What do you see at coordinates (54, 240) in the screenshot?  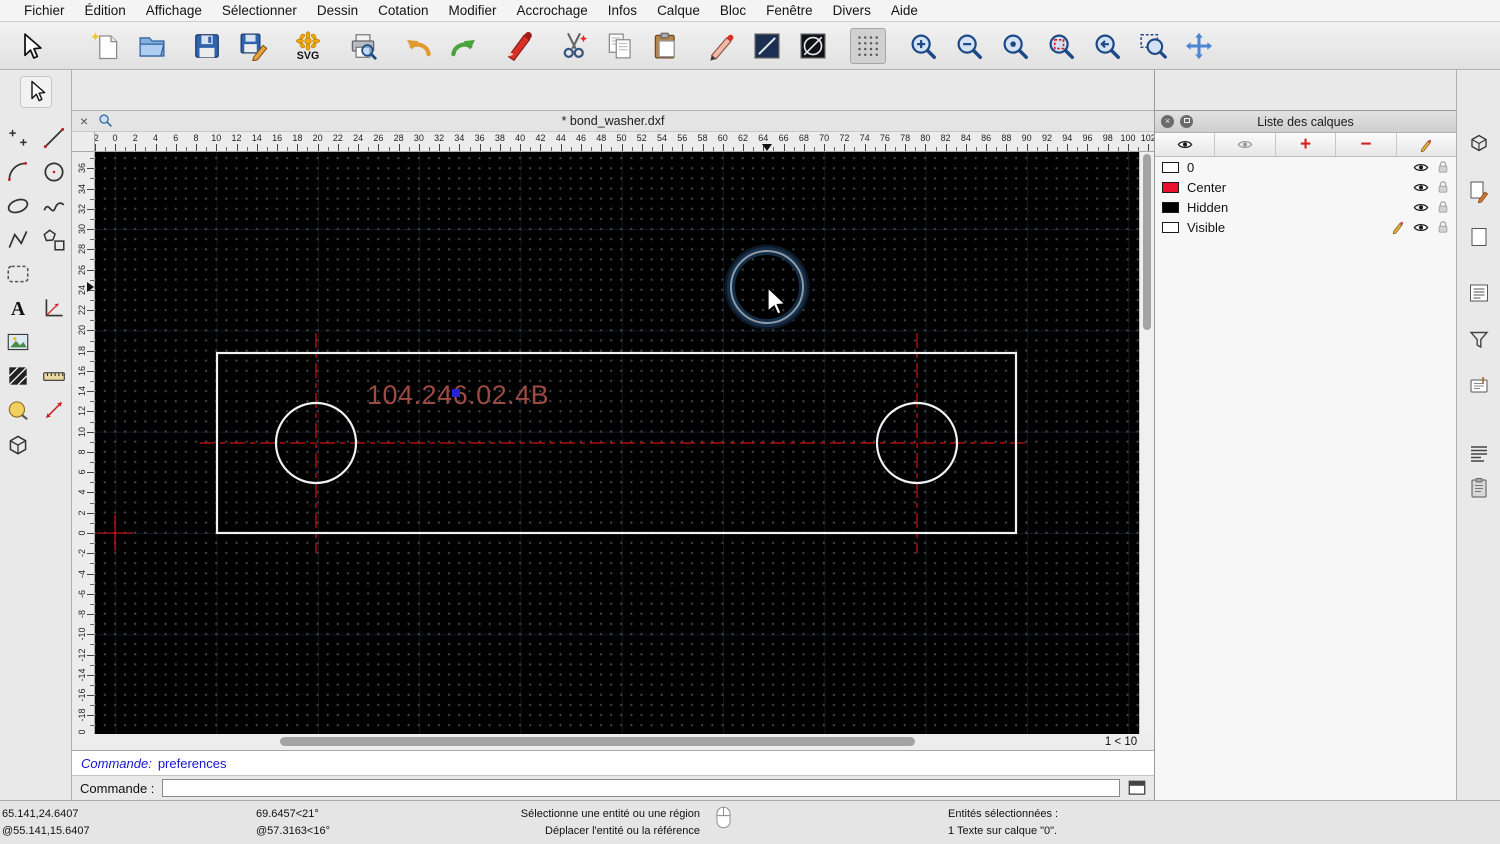 I see `polygon-tool-button` at bounding box center [54, 240].